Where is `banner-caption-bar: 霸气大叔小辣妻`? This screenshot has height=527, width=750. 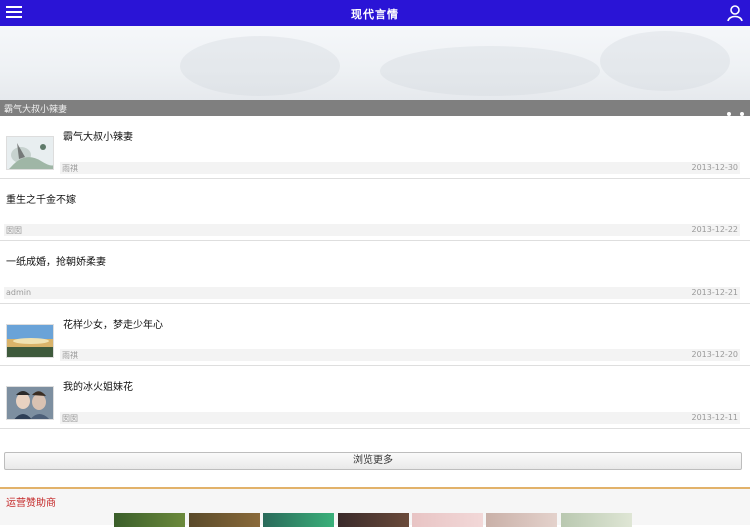
banner-caption-bar: 霸气大叔小辣妻 is located at coordinates (375, 108).